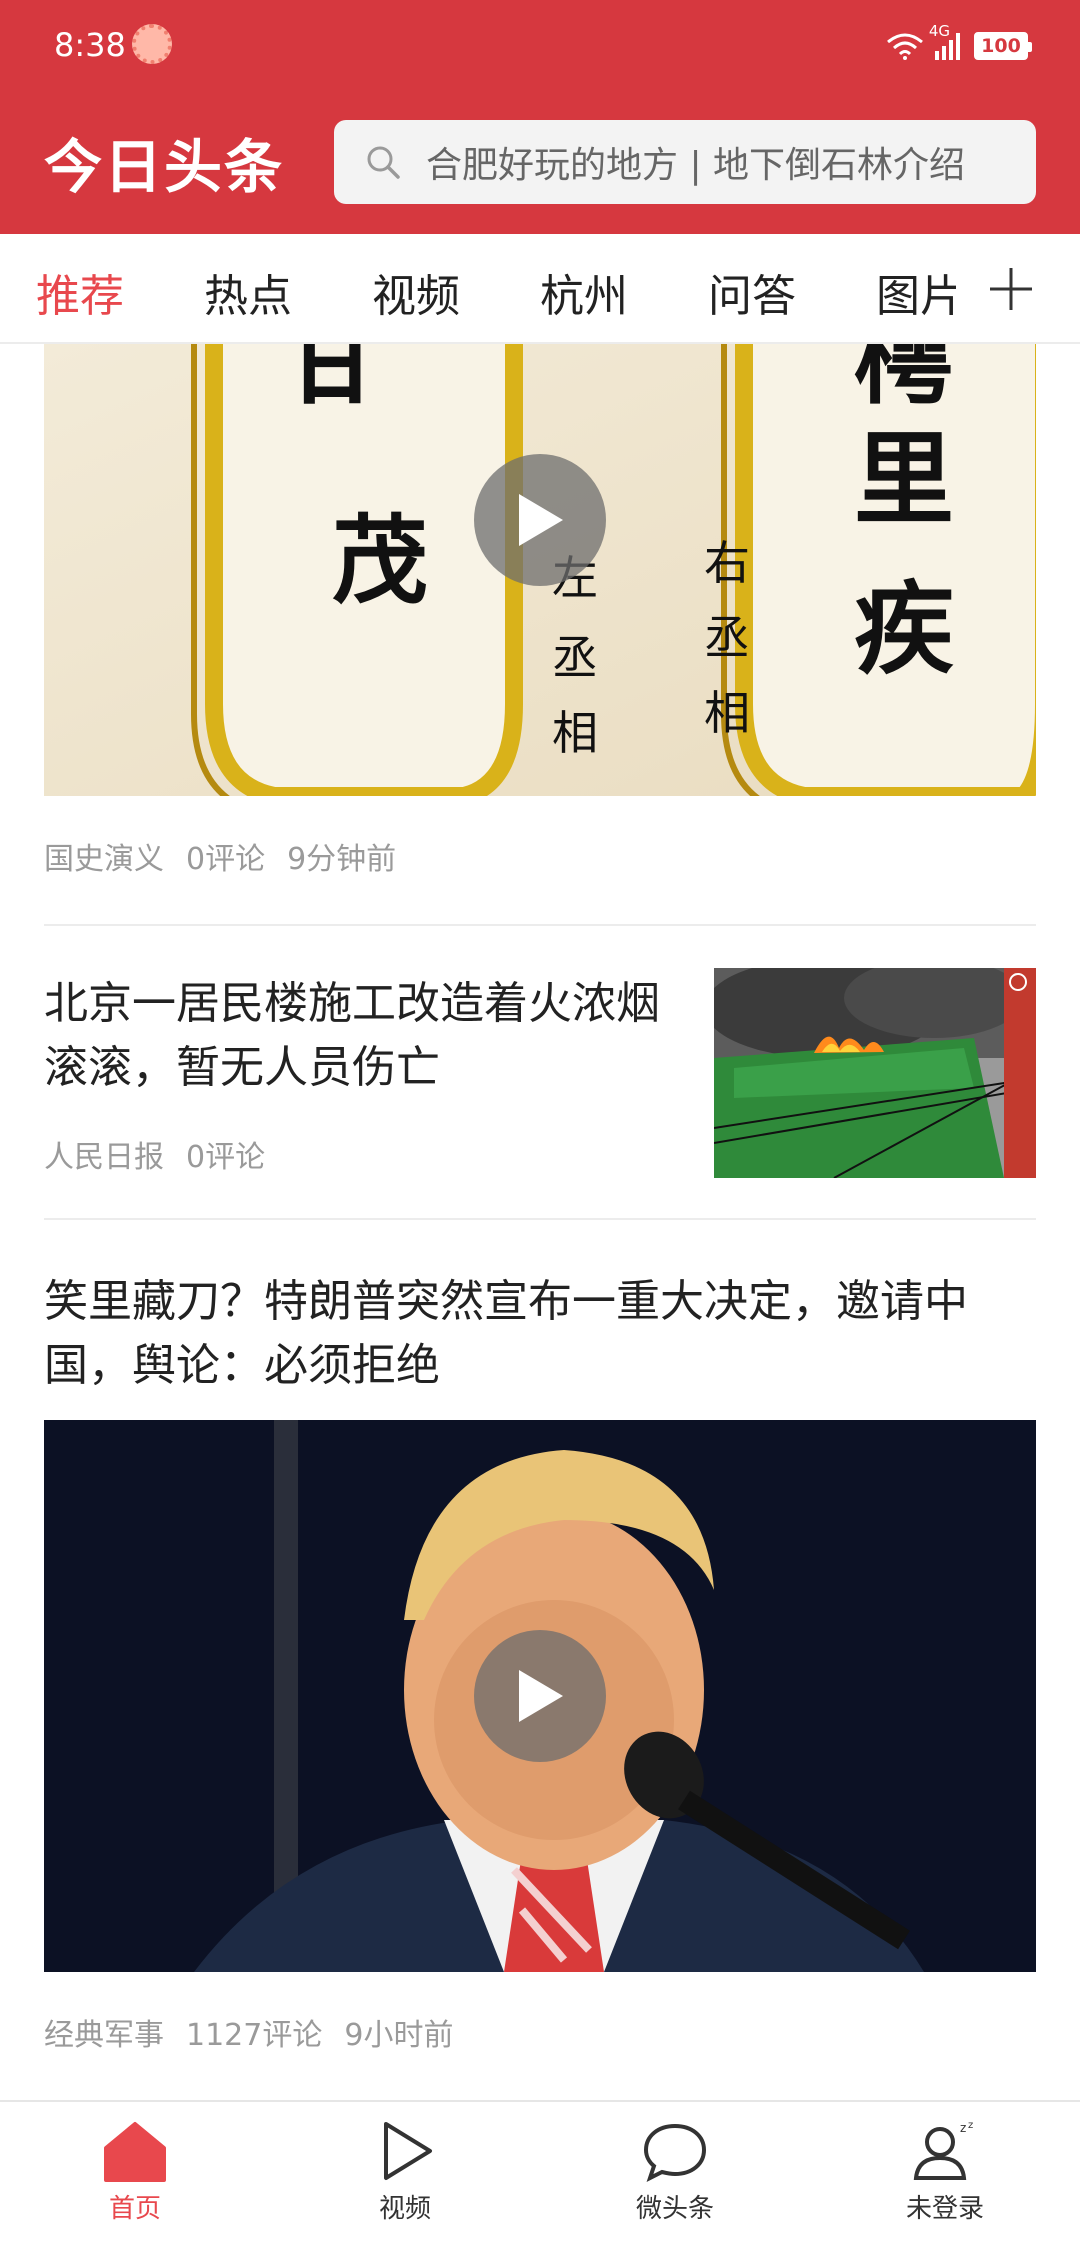 This screenshot has height=2246, width=1080. What do you see at coordinates (905, 46) in the screenshot?
I see `wifi-icon` at bounding box center [905, 46].